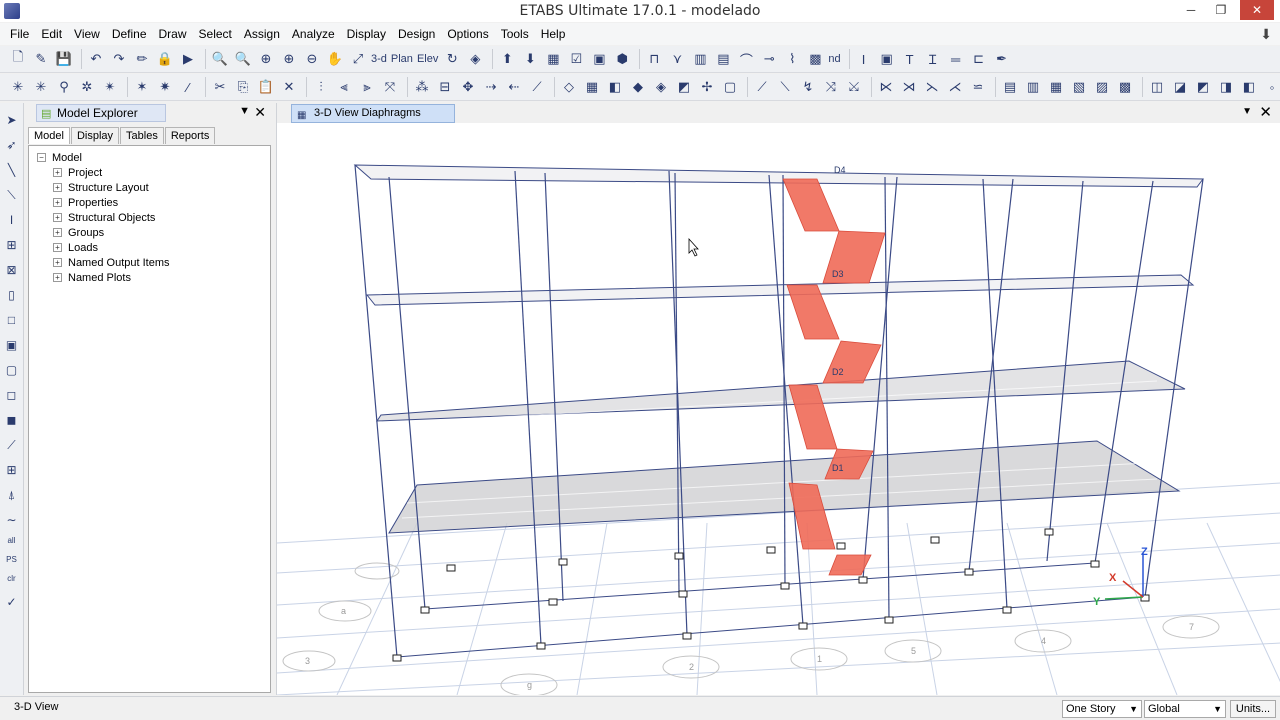  What do you see at coordinates (153, 277) in the screenshot?
I see `tree-node-named-plots: + Named Plots` at bounding box center [153, 277].